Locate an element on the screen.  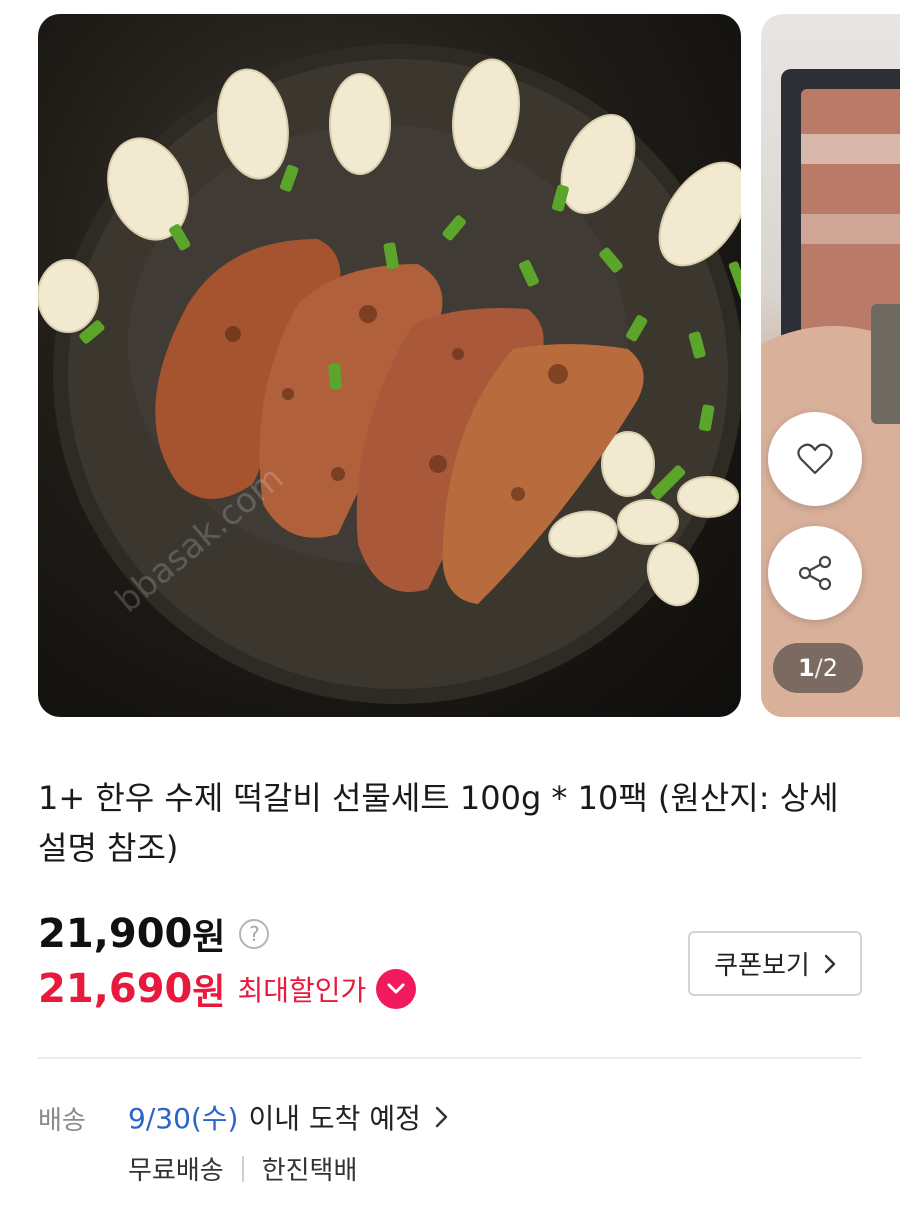
discount-expand-button is located at coordinates (396, 989).